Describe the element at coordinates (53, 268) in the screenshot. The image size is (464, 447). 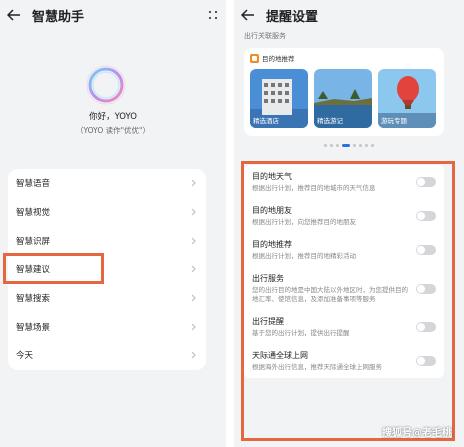
I see `highlight-box-suggestions` at that location.